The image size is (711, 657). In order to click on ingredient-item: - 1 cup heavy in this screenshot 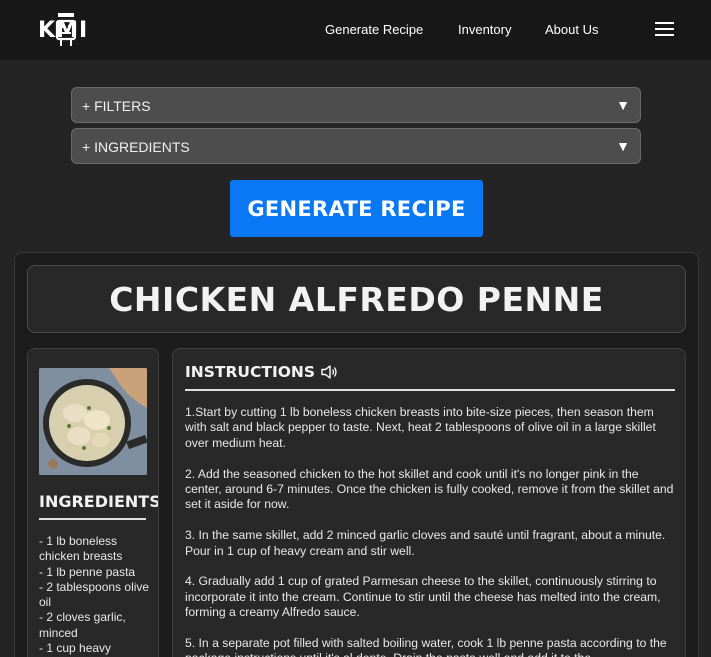, I will do `click(75, 648)`.